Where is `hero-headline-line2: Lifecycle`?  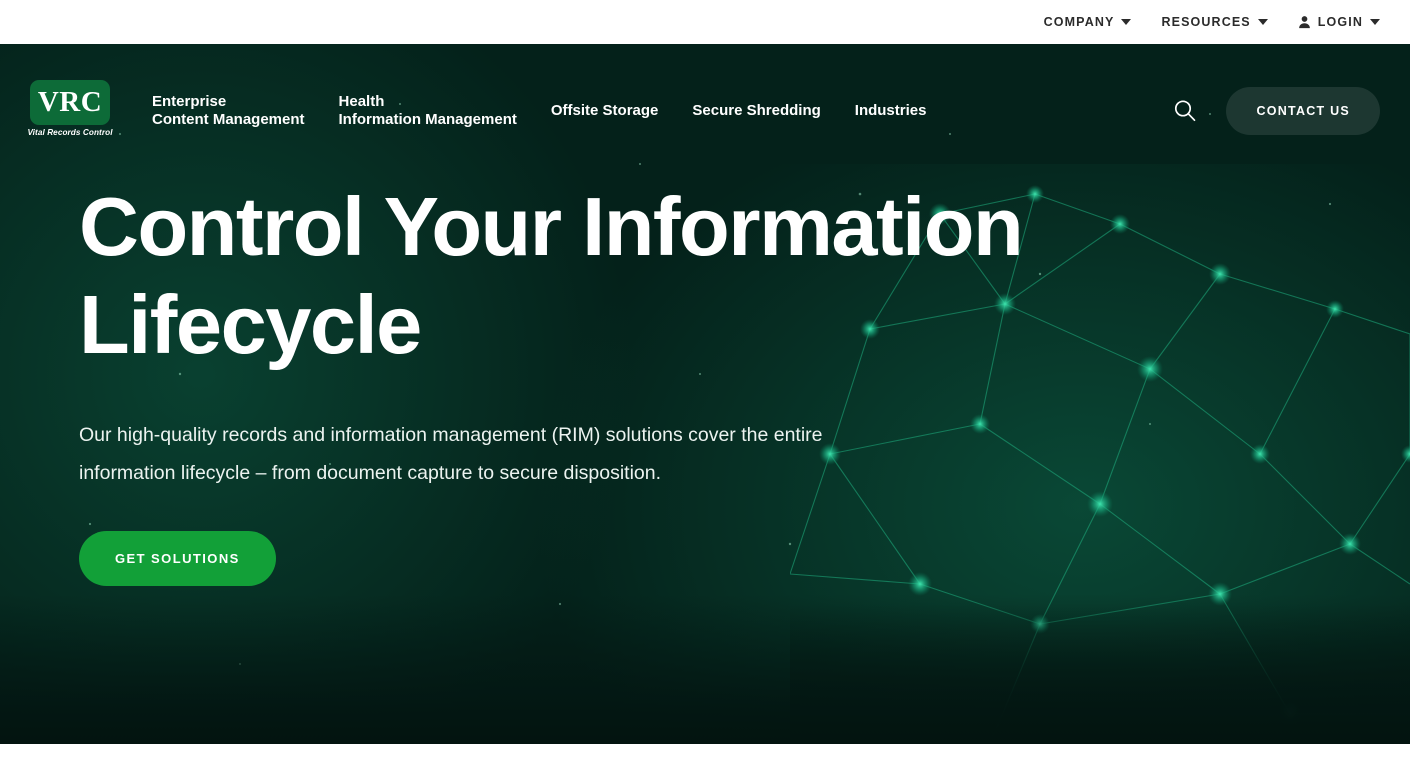
hero-headline-line2: Lifecycle is located at coordinates (250, 324).